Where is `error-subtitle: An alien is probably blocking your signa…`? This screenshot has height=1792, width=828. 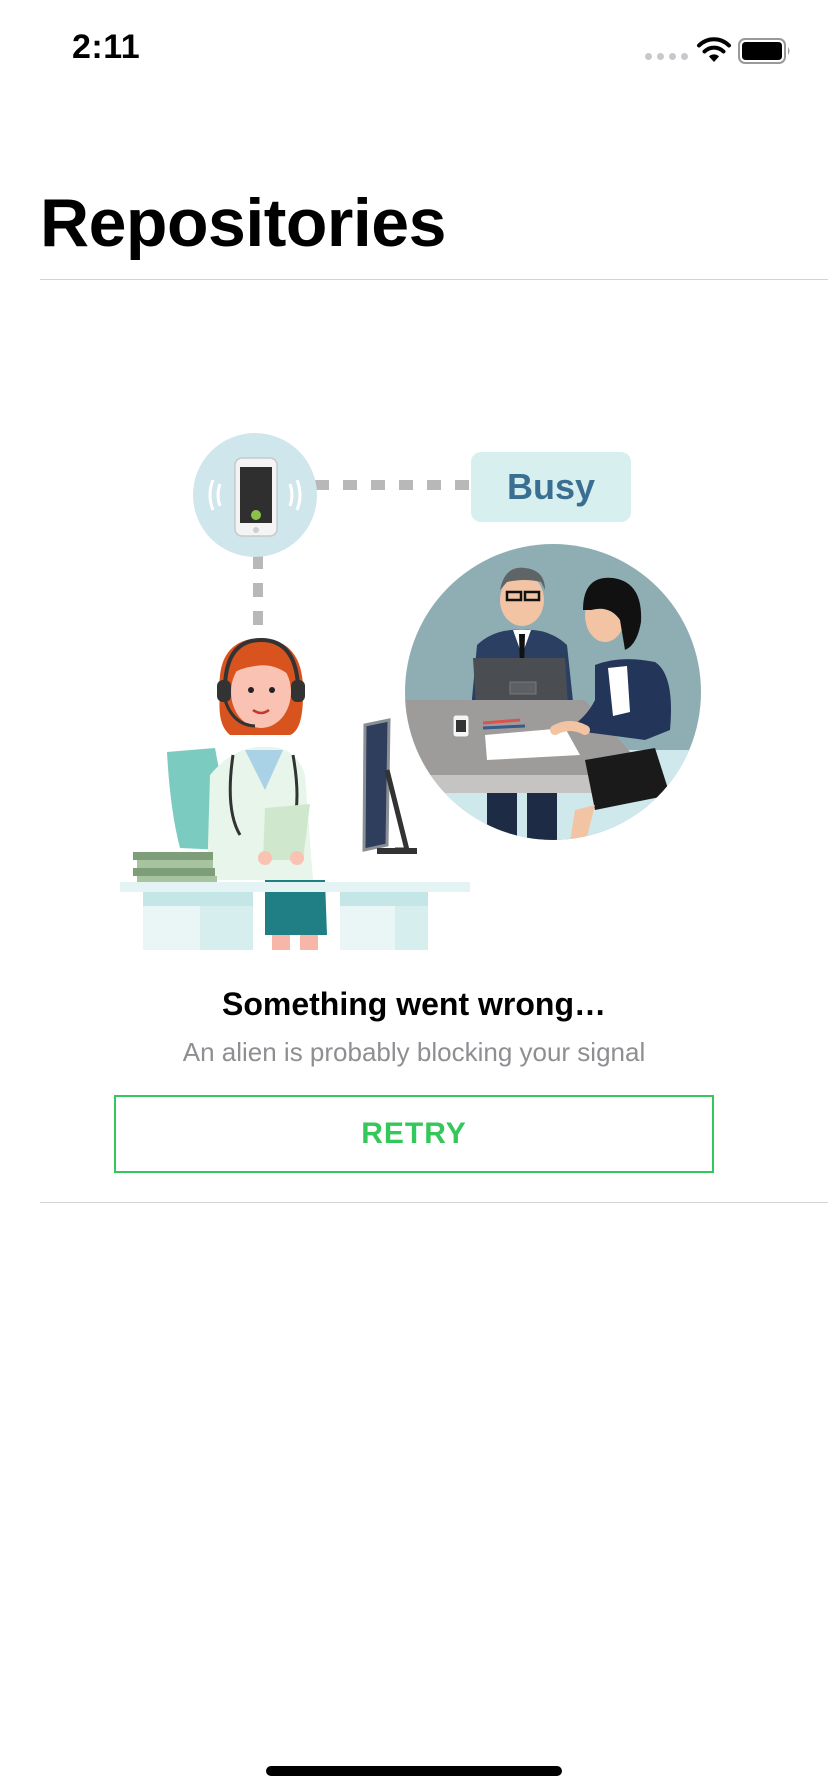 error-subtitle: An alien is probably blocking your signa… is located at coordinates (414, 1052).